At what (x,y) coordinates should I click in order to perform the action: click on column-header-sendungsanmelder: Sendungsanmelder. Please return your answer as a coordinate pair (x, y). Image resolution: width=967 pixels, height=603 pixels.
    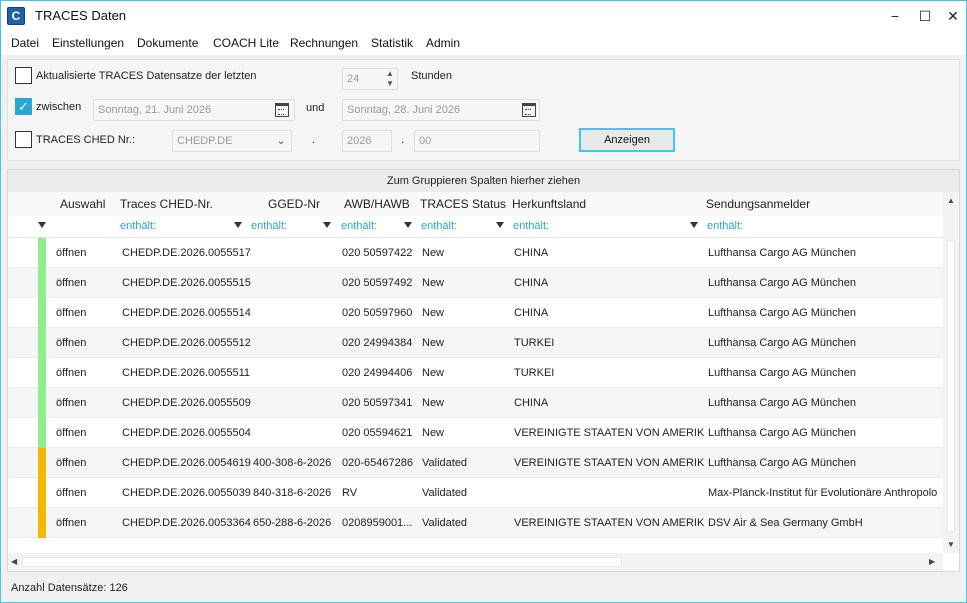
    Looking at the image, I should click on (758, 204).